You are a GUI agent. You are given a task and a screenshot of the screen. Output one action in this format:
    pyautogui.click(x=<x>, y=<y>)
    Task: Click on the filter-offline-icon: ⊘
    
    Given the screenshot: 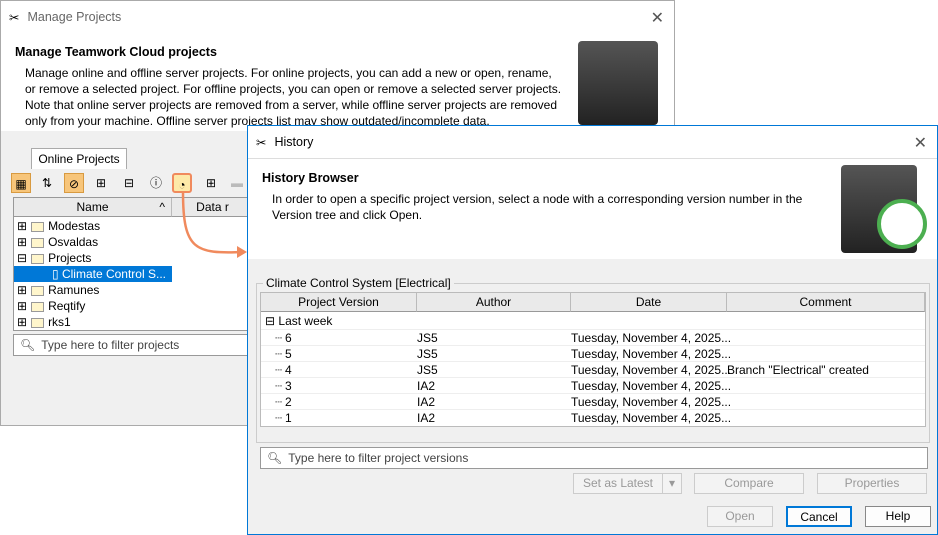 What is the action you would take?
    pyautogui.click(x=74, y=183)
    